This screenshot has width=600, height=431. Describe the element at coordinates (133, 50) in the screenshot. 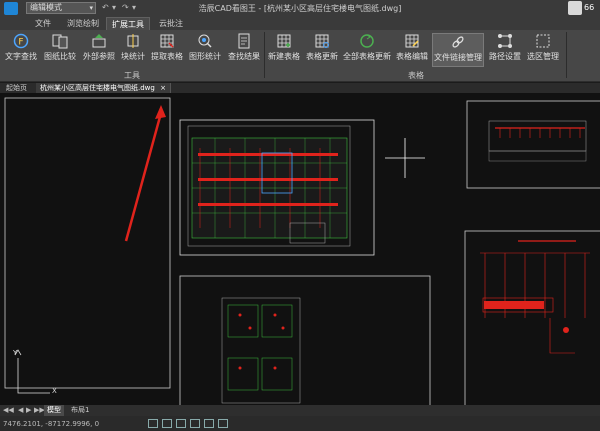

I see `block-stats-button: 块统计` at that location.